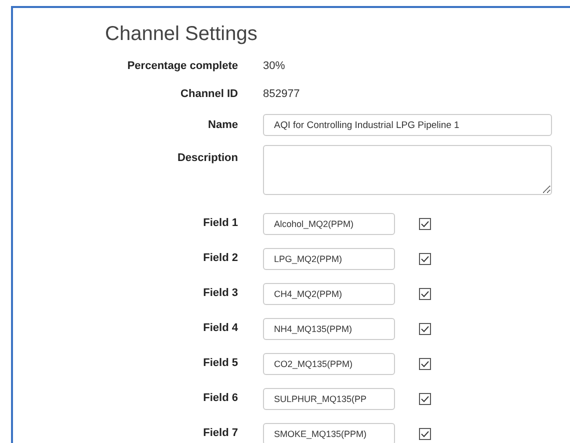 This screenshot has height=443, width=570. What do you see at coordinates (274, 66) in the screenshot?
I see `field-value: 30%` at bounding box center [274, 66].